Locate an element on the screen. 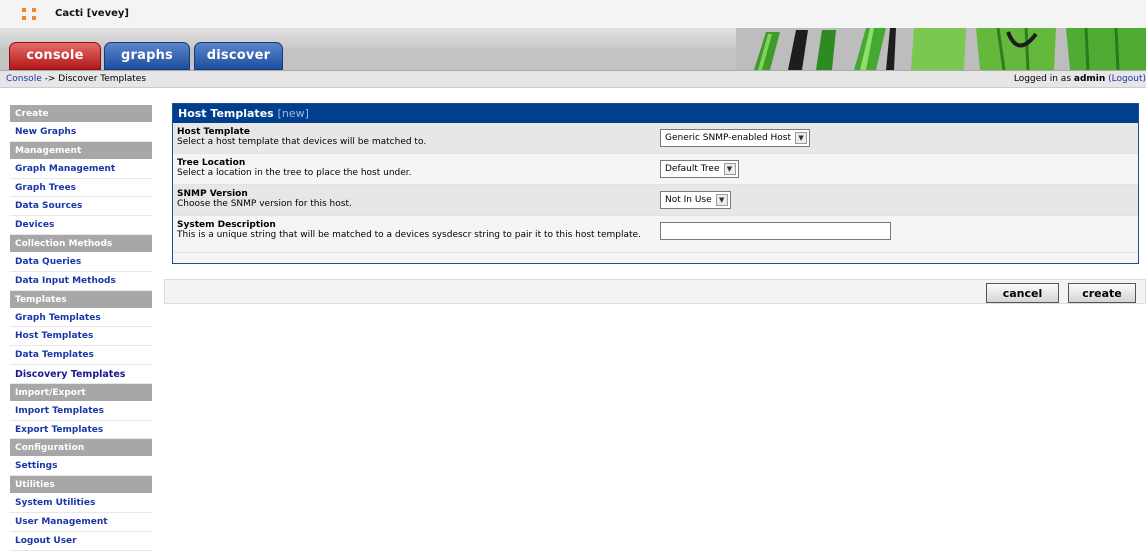  sidebar-item-new-graphs: New Graphs is located at coordinates (81, 132).